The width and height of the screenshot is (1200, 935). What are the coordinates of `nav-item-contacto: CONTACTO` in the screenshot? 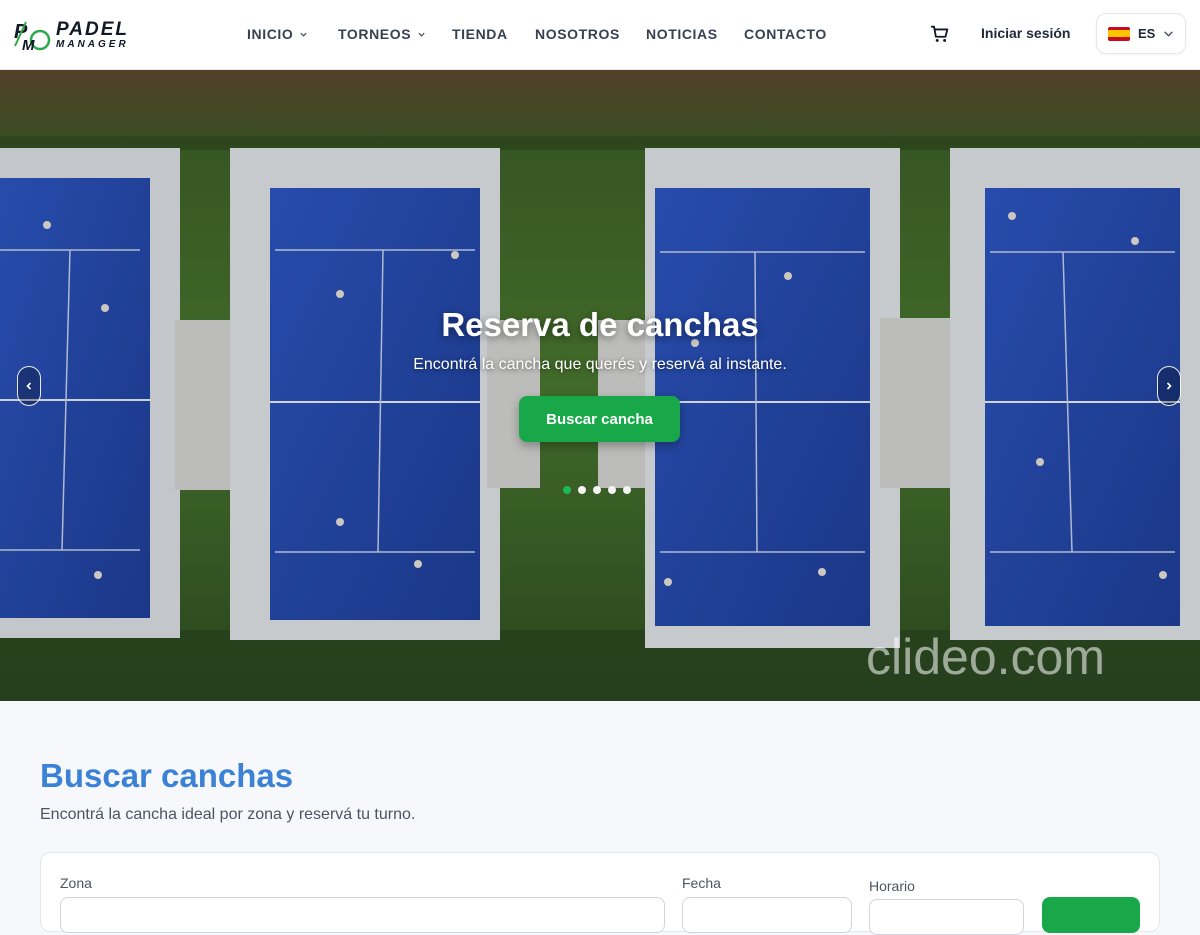 It's located at (785, 34).